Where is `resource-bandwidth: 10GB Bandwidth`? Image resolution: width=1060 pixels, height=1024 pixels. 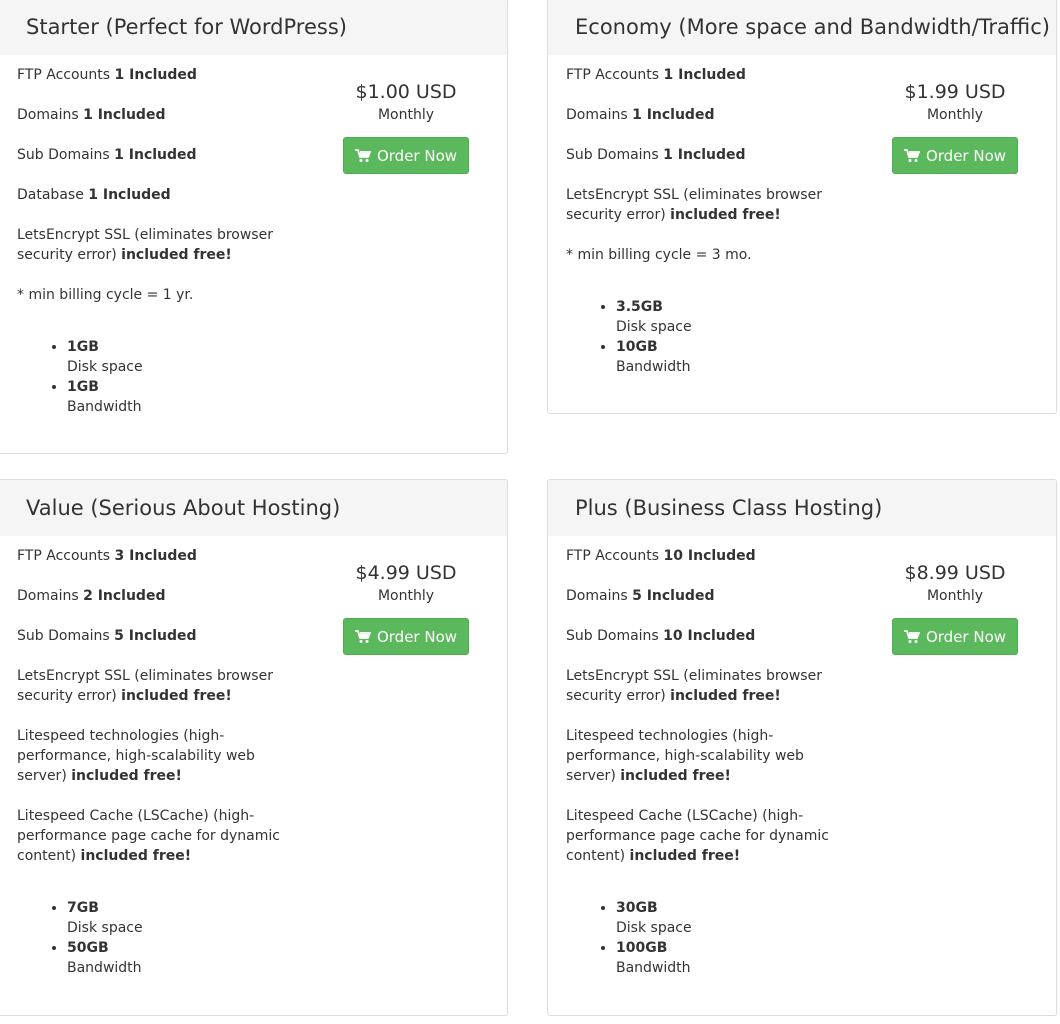
resource-bandwidth: 10GB Bandwidth is located at coordinates (836, 357).